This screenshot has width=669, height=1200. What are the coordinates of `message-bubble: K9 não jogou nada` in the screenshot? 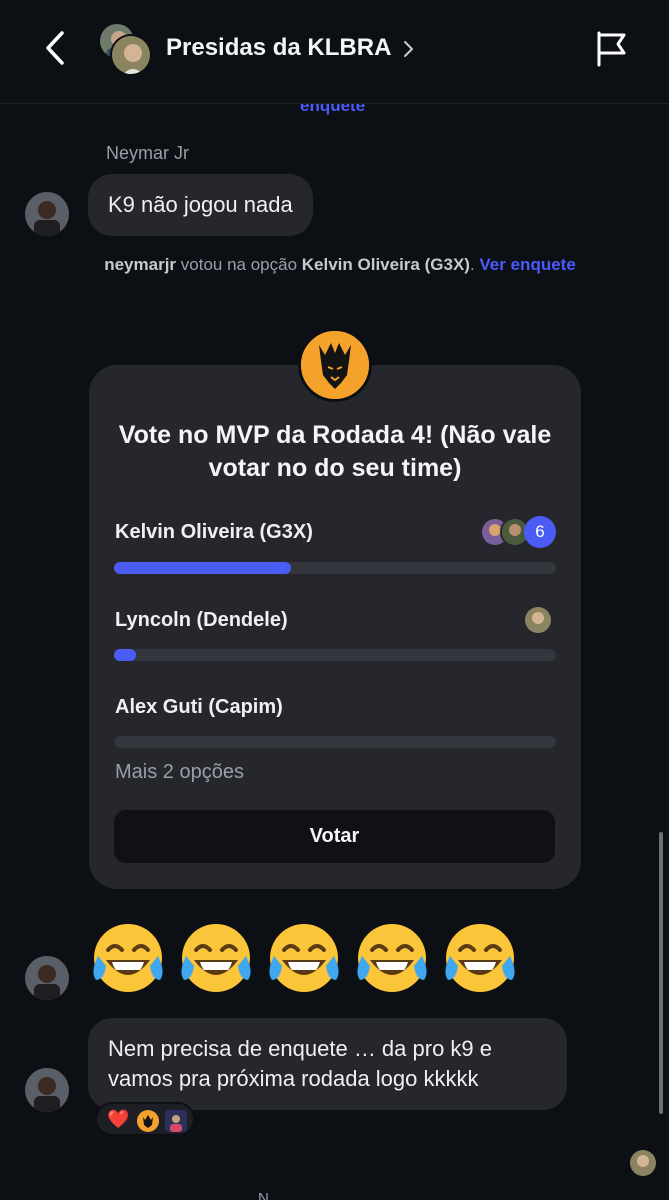 It's located at (200, 205).